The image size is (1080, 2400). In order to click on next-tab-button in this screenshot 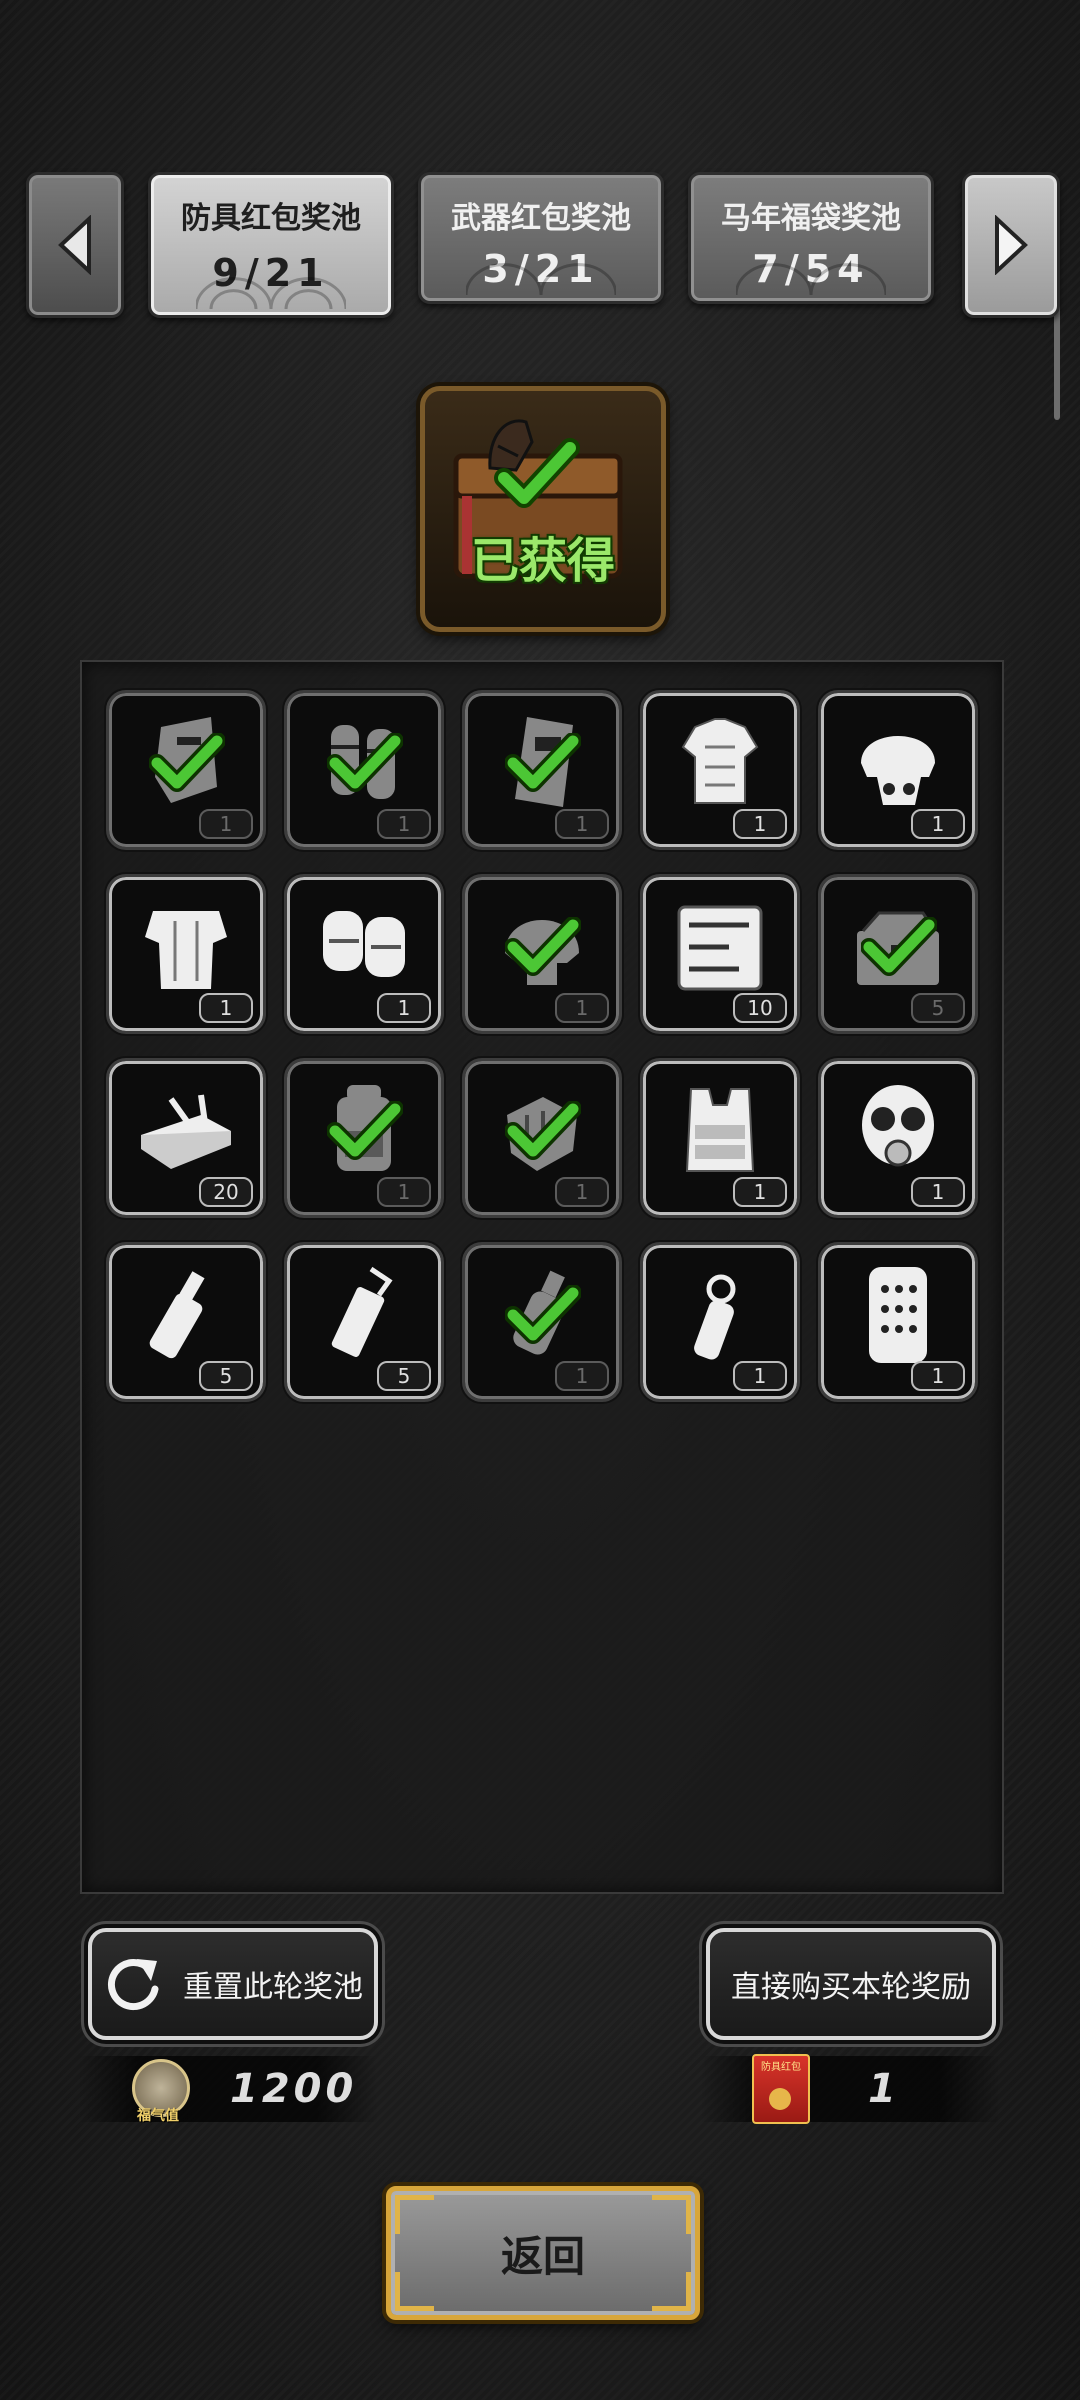, I will do `click(1011, 245)`.